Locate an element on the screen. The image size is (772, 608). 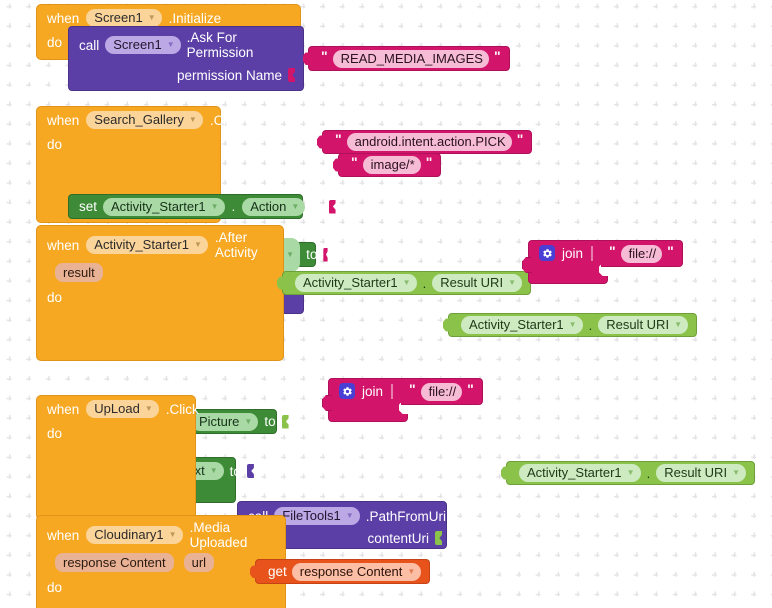
component-dropdown-activitystarter-getter-2: Activity_Starter1 ▼ is located at coordinates (522, 325).